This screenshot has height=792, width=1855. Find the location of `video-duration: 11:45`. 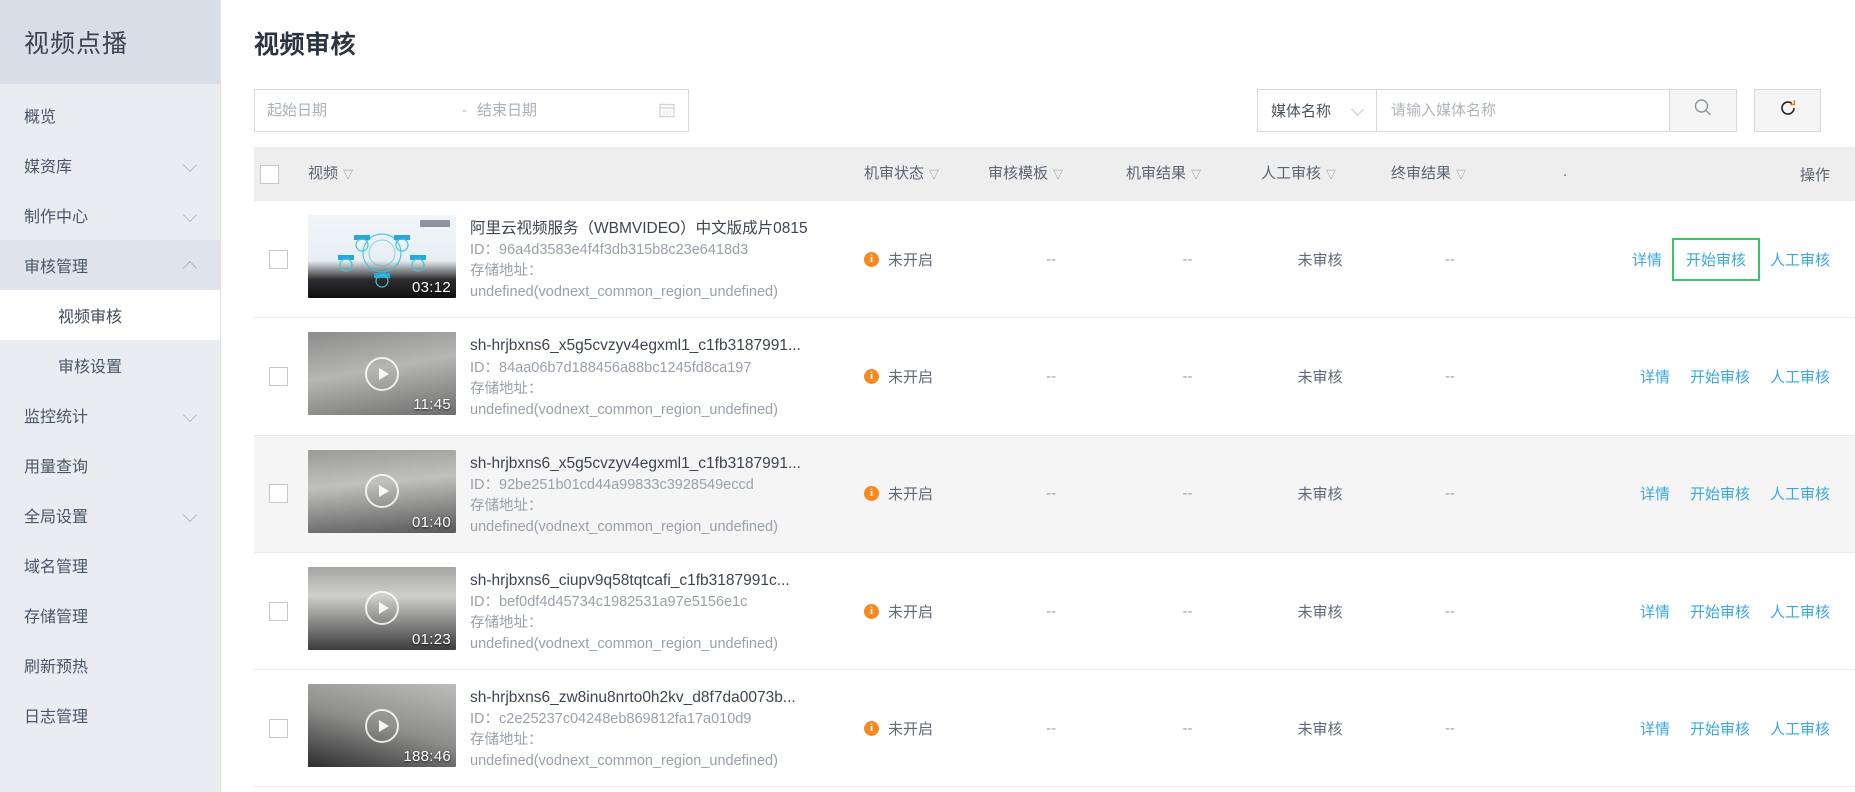

video-duration: 11:45 is located at coordinates (432, 405).